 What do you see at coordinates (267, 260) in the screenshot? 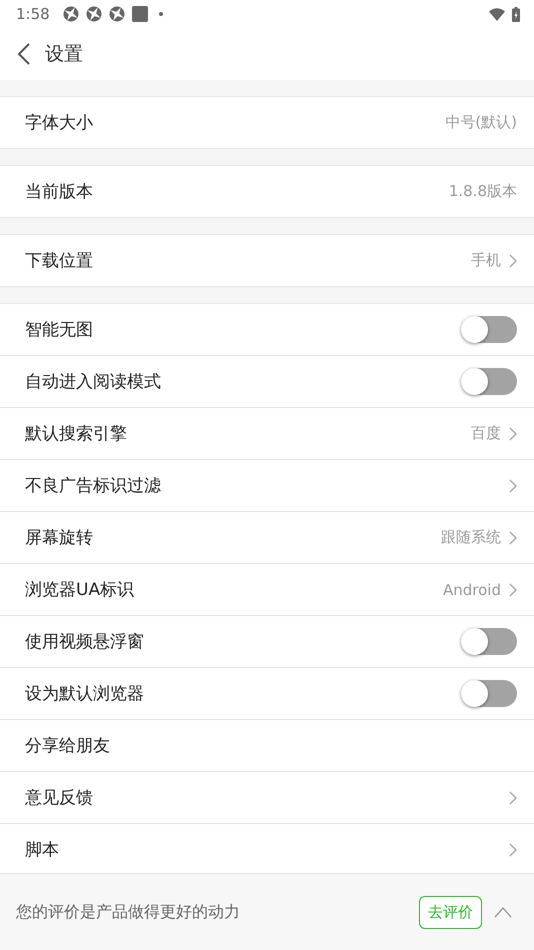
I see `settings-row: 下载位置 手机` at bounding box center [267, 260].